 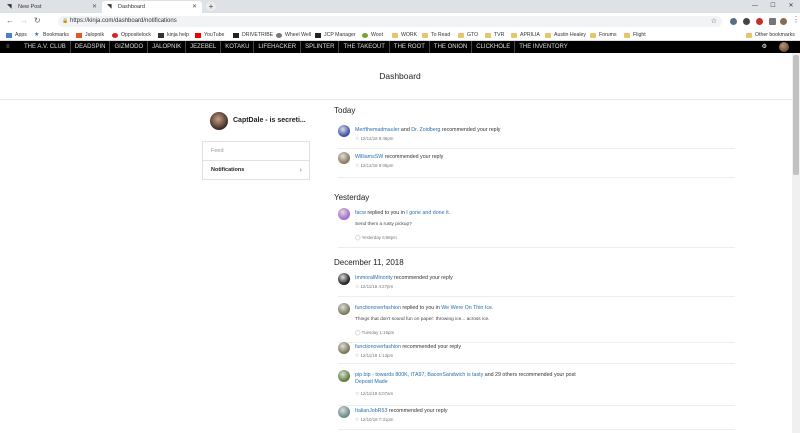 I want to click on scrollbar-thumb, so click(x=796, y=115).